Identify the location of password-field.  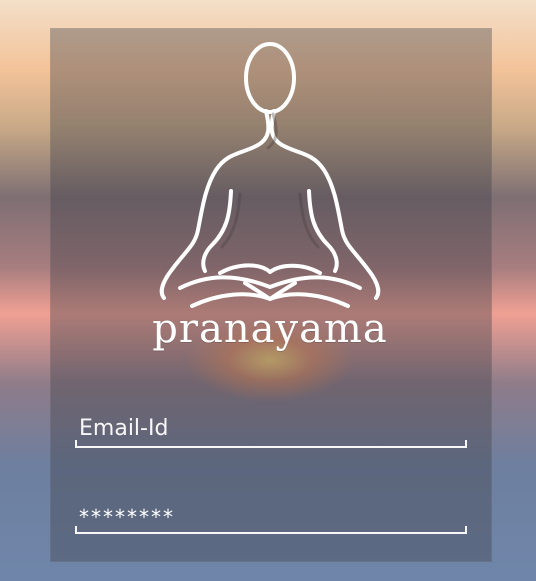
(271, 517).